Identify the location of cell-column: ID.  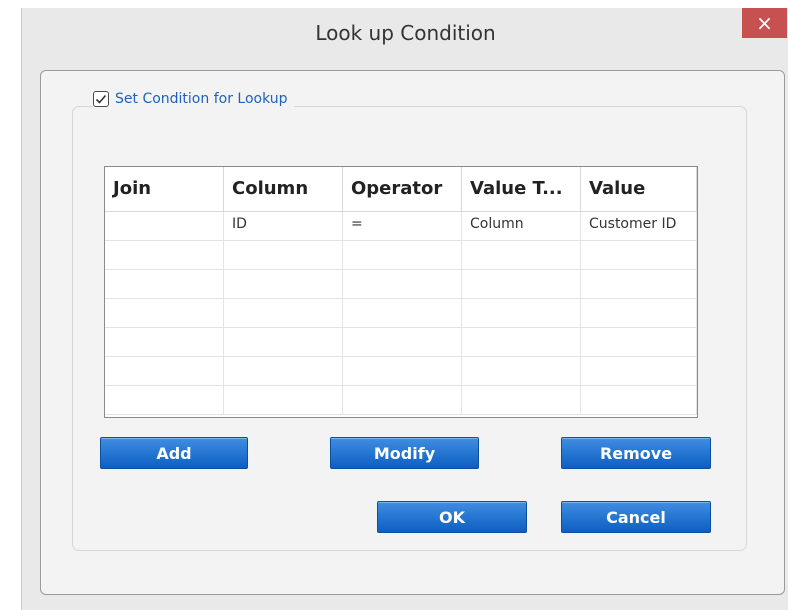
(283, 226).